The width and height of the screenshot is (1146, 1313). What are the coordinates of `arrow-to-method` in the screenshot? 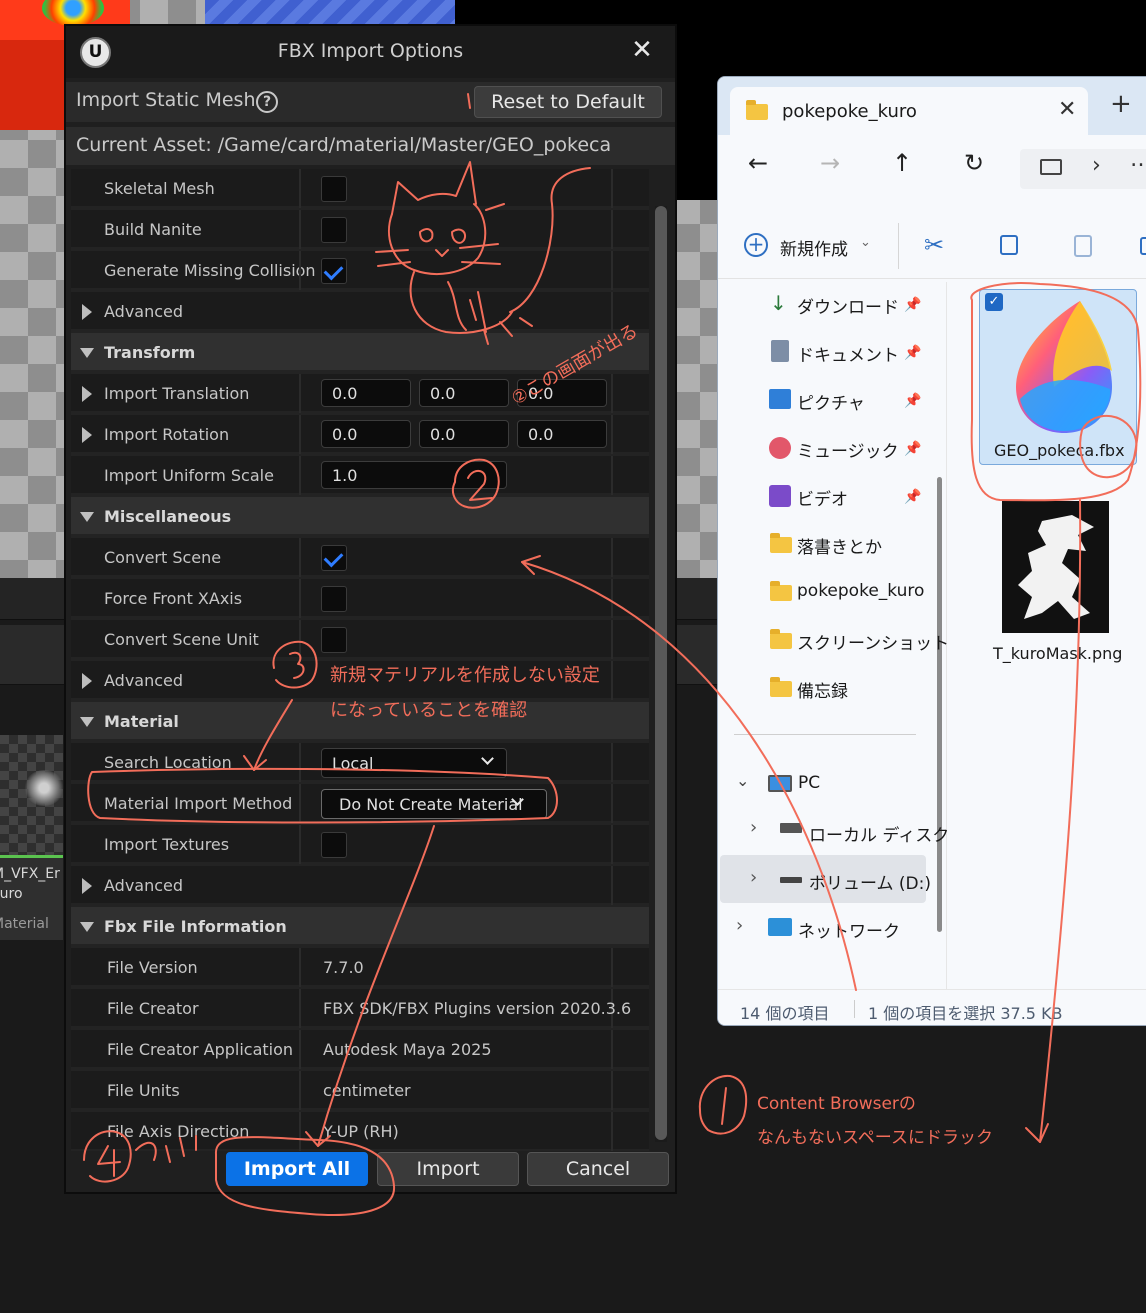 It's located at (273, 735).